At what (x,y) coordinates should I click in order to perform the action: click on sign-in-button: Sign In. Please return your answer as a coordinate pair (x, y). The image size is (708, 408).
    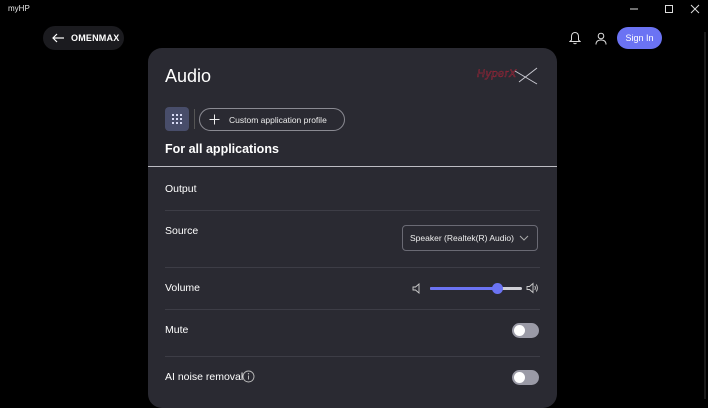
    Looking at the image, I should click on (639, 38).